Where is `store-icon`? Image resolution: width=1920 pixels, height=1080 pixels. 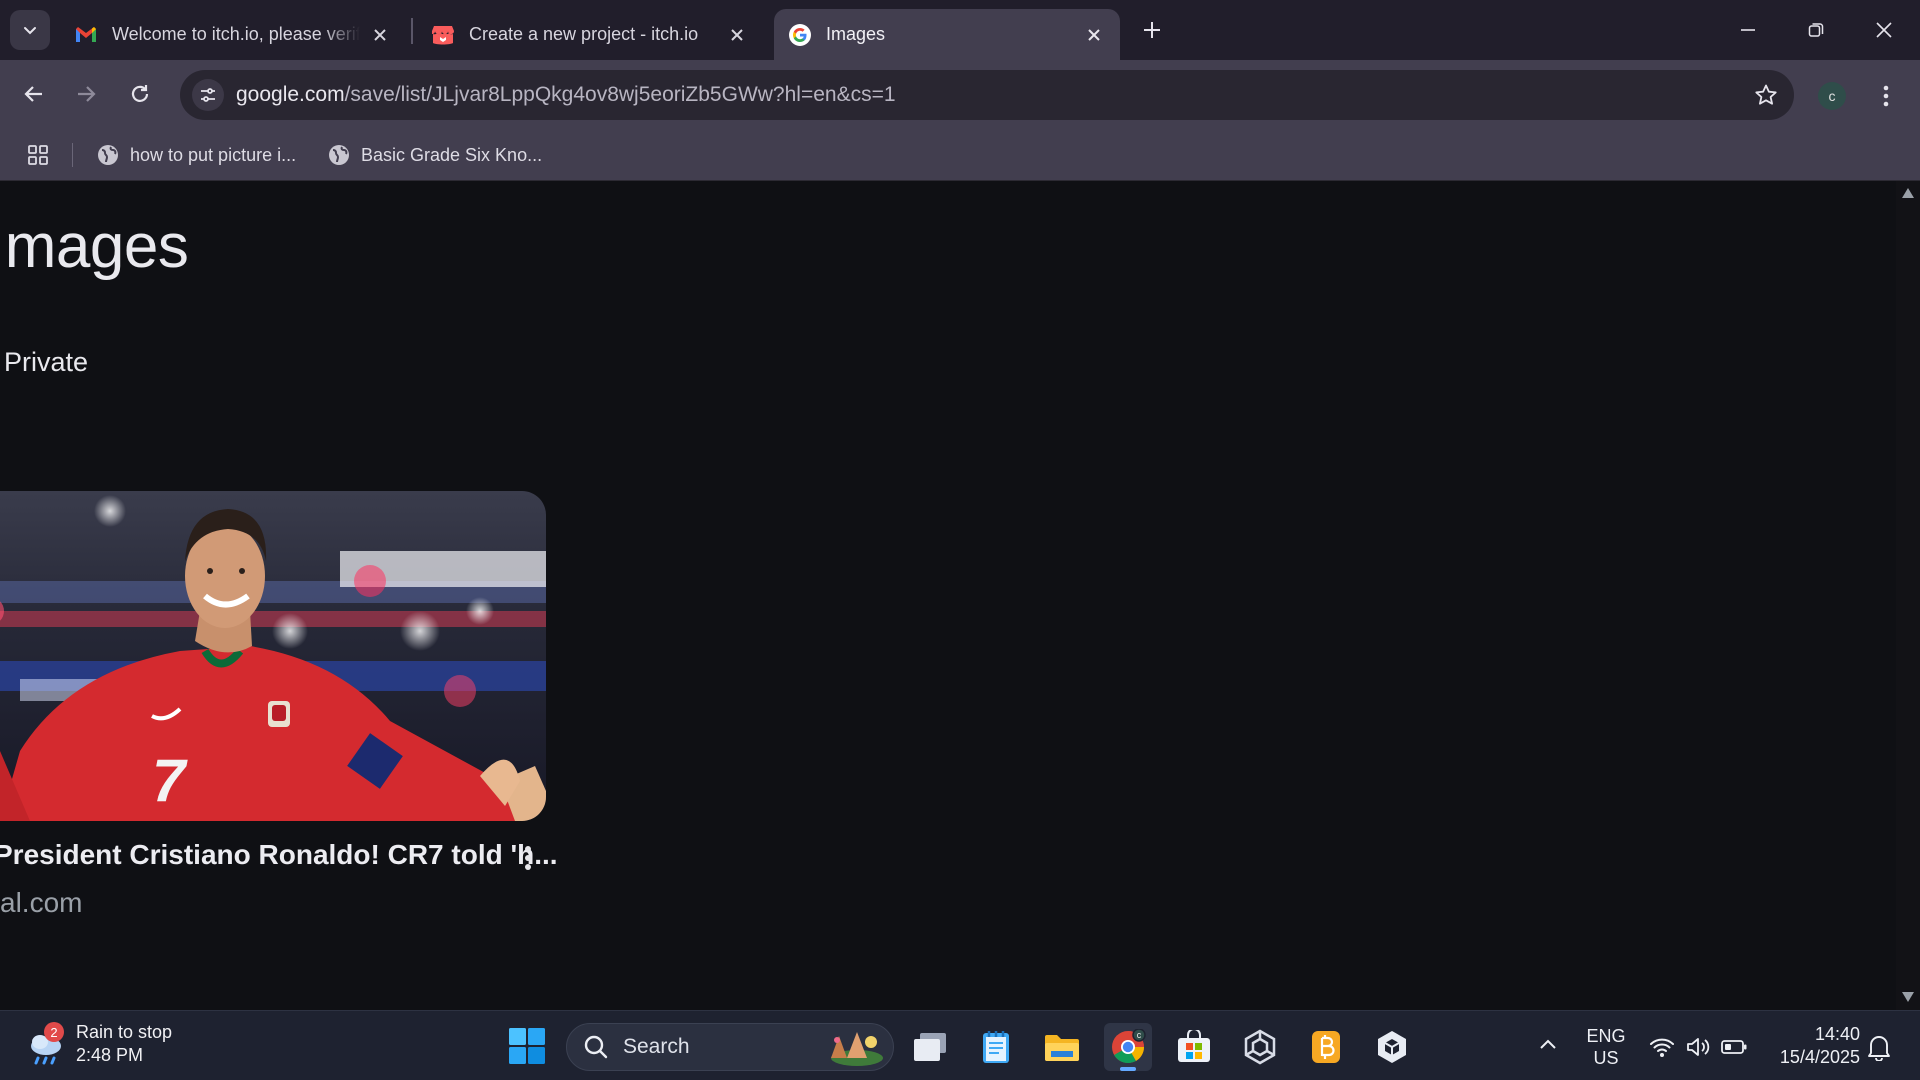 store-icon is located at coordinates (1194, 1046).